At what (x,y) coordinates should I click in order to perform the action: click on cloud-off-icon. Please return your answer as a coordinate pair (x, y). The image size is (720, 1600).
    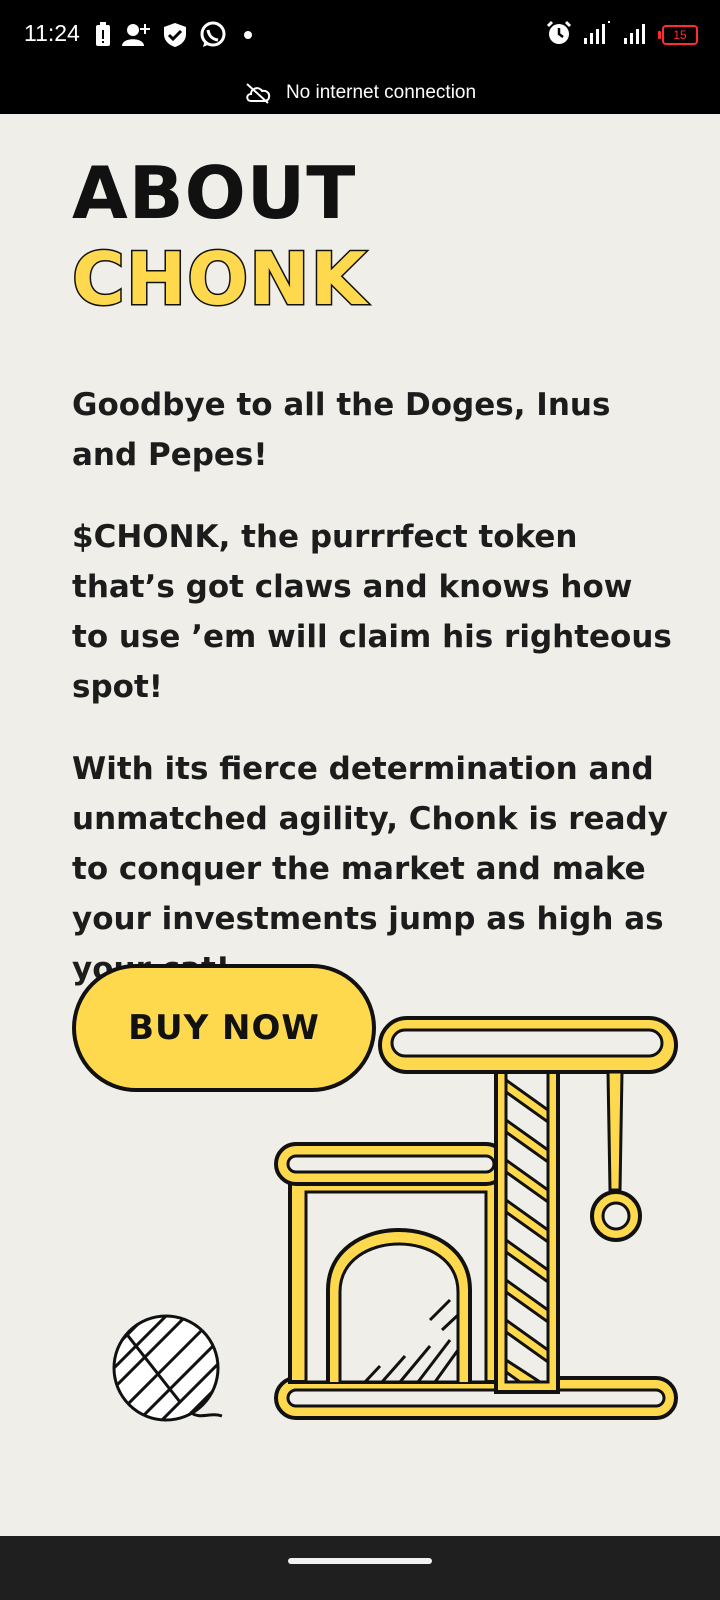
    Looking at the image, I should click on (258, 93).